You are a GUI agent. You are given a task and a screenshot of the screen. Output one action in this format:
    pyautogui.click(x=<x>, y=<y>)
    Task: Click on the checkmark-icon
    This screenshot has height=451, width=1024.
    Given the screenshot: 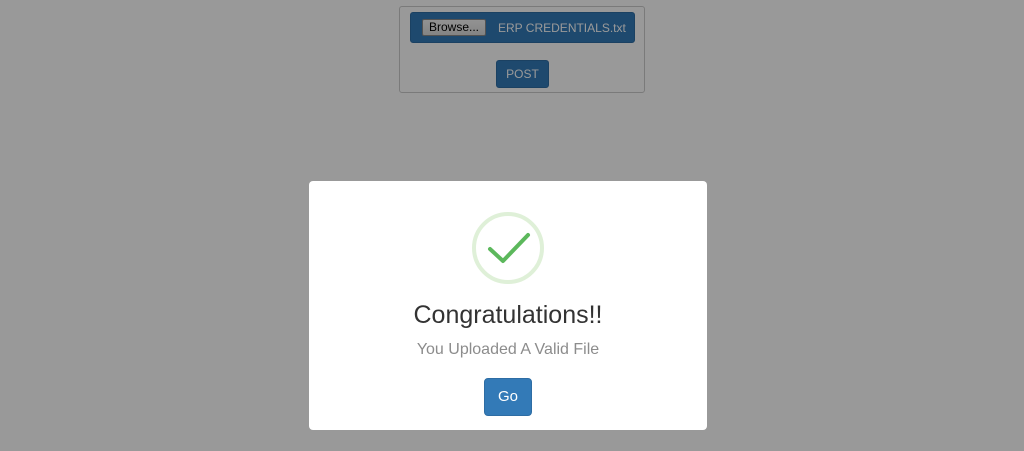 What is the action you would take?
    pyautogui.click(x=508, y=248)
    